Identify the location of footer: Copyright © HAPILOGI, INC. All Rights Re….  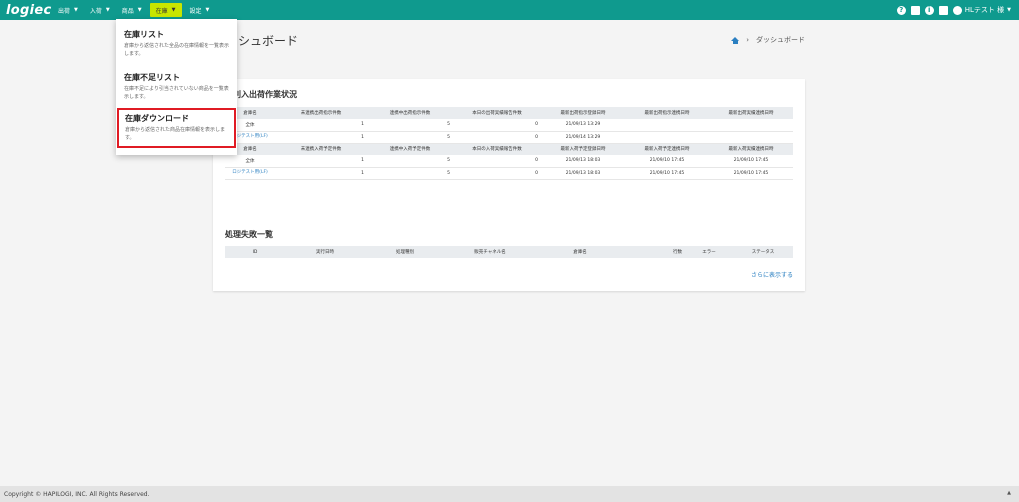
(509, 494).